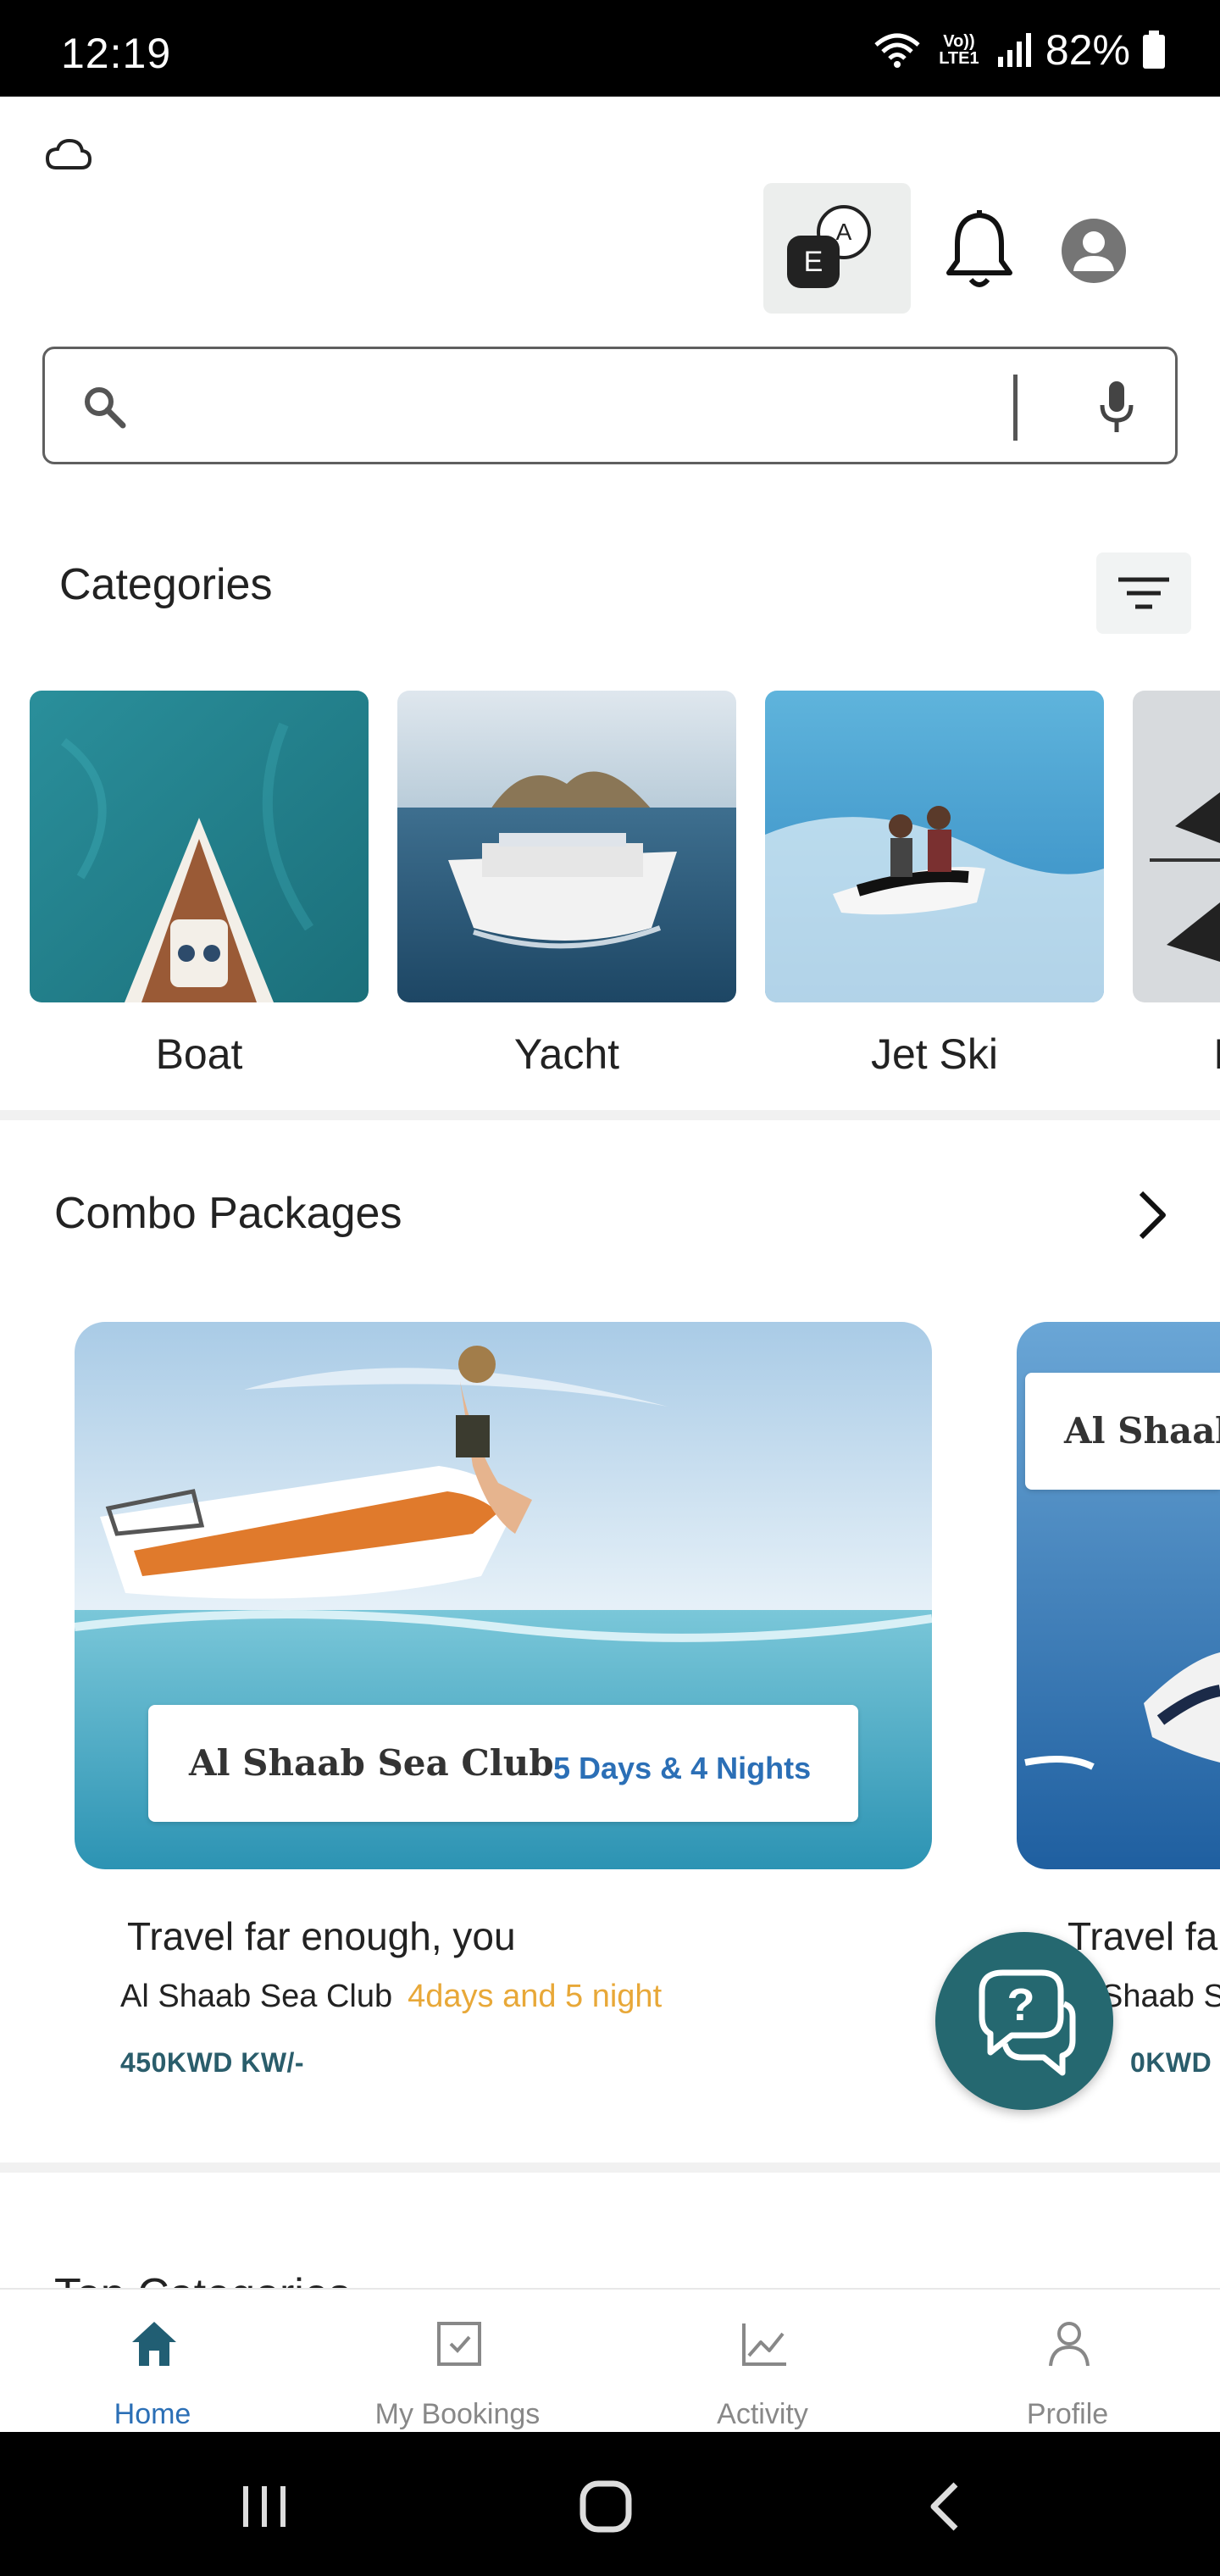 Image resolution: width=1220 pixels, height=2576 pixels. What do you see at coordinates (764, 2344) in the screenshot?
I see `activity-icon` at bounding box center [764, 2344].